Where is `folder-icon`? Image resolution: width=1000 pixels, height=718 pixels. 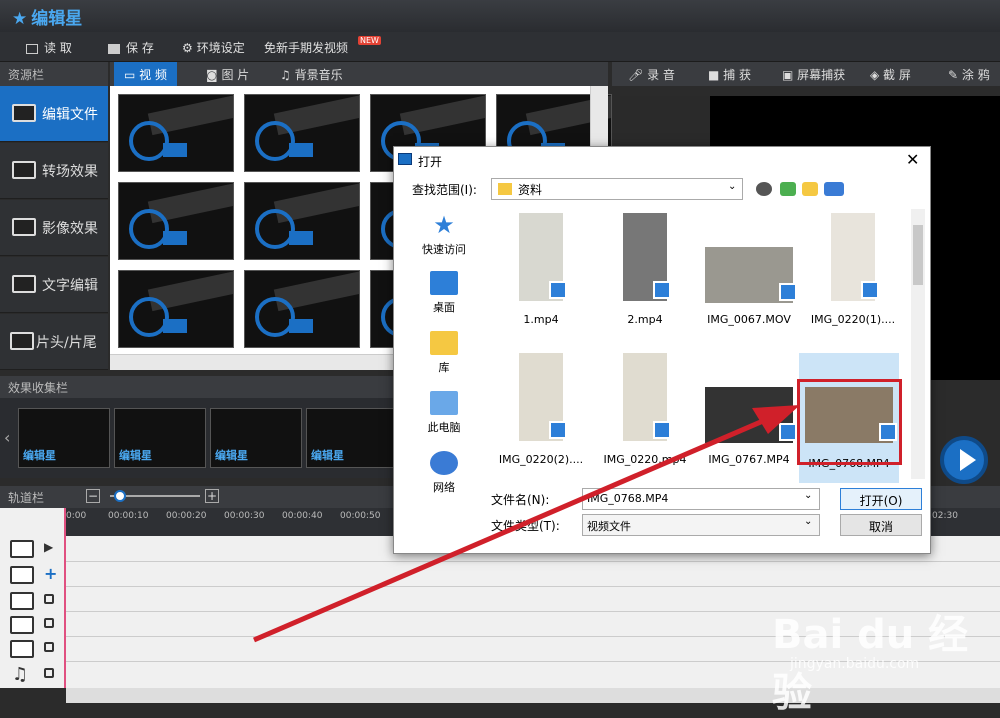
folder-icon is located at coordinates (32, 48).